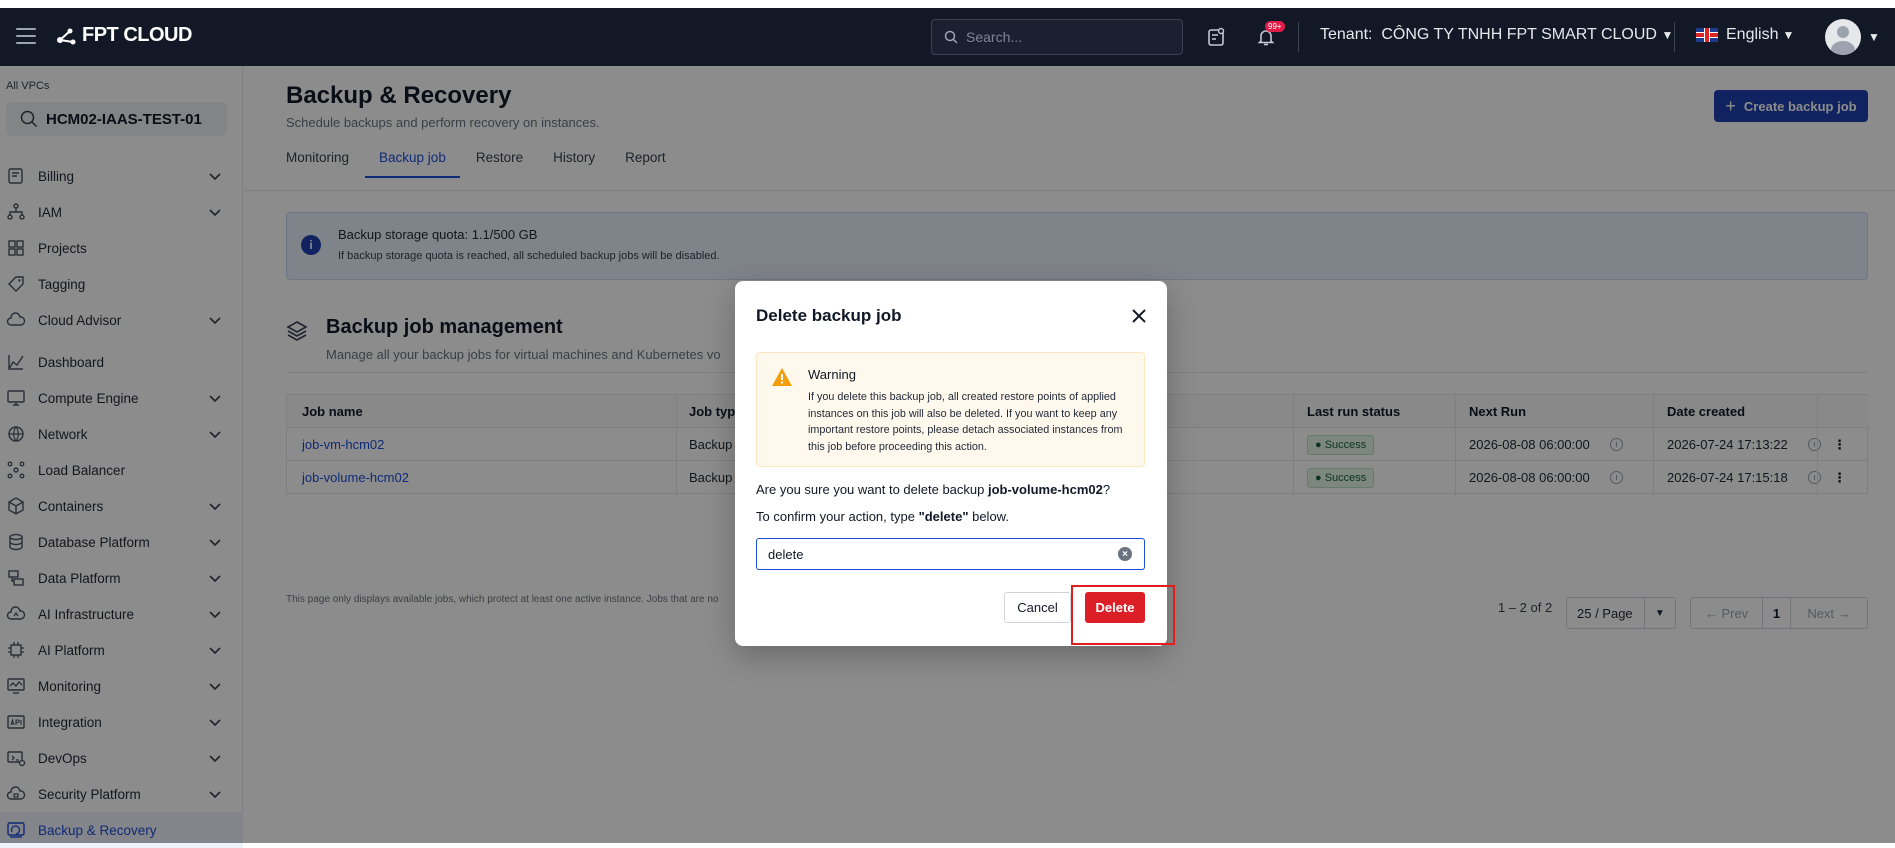 The width and height of the screenshot is (1895, 848). What do you see at coordinates (943, 516) in the screenshot?
I see `confirm-keyword: "delete"` at bounding box center [943, 516].